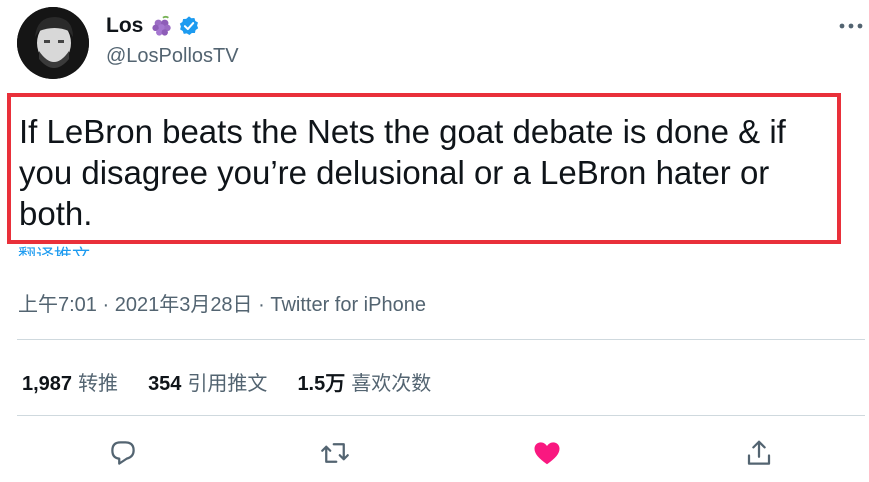  I want to click on retweet-label: 转推, so click(98, 384).